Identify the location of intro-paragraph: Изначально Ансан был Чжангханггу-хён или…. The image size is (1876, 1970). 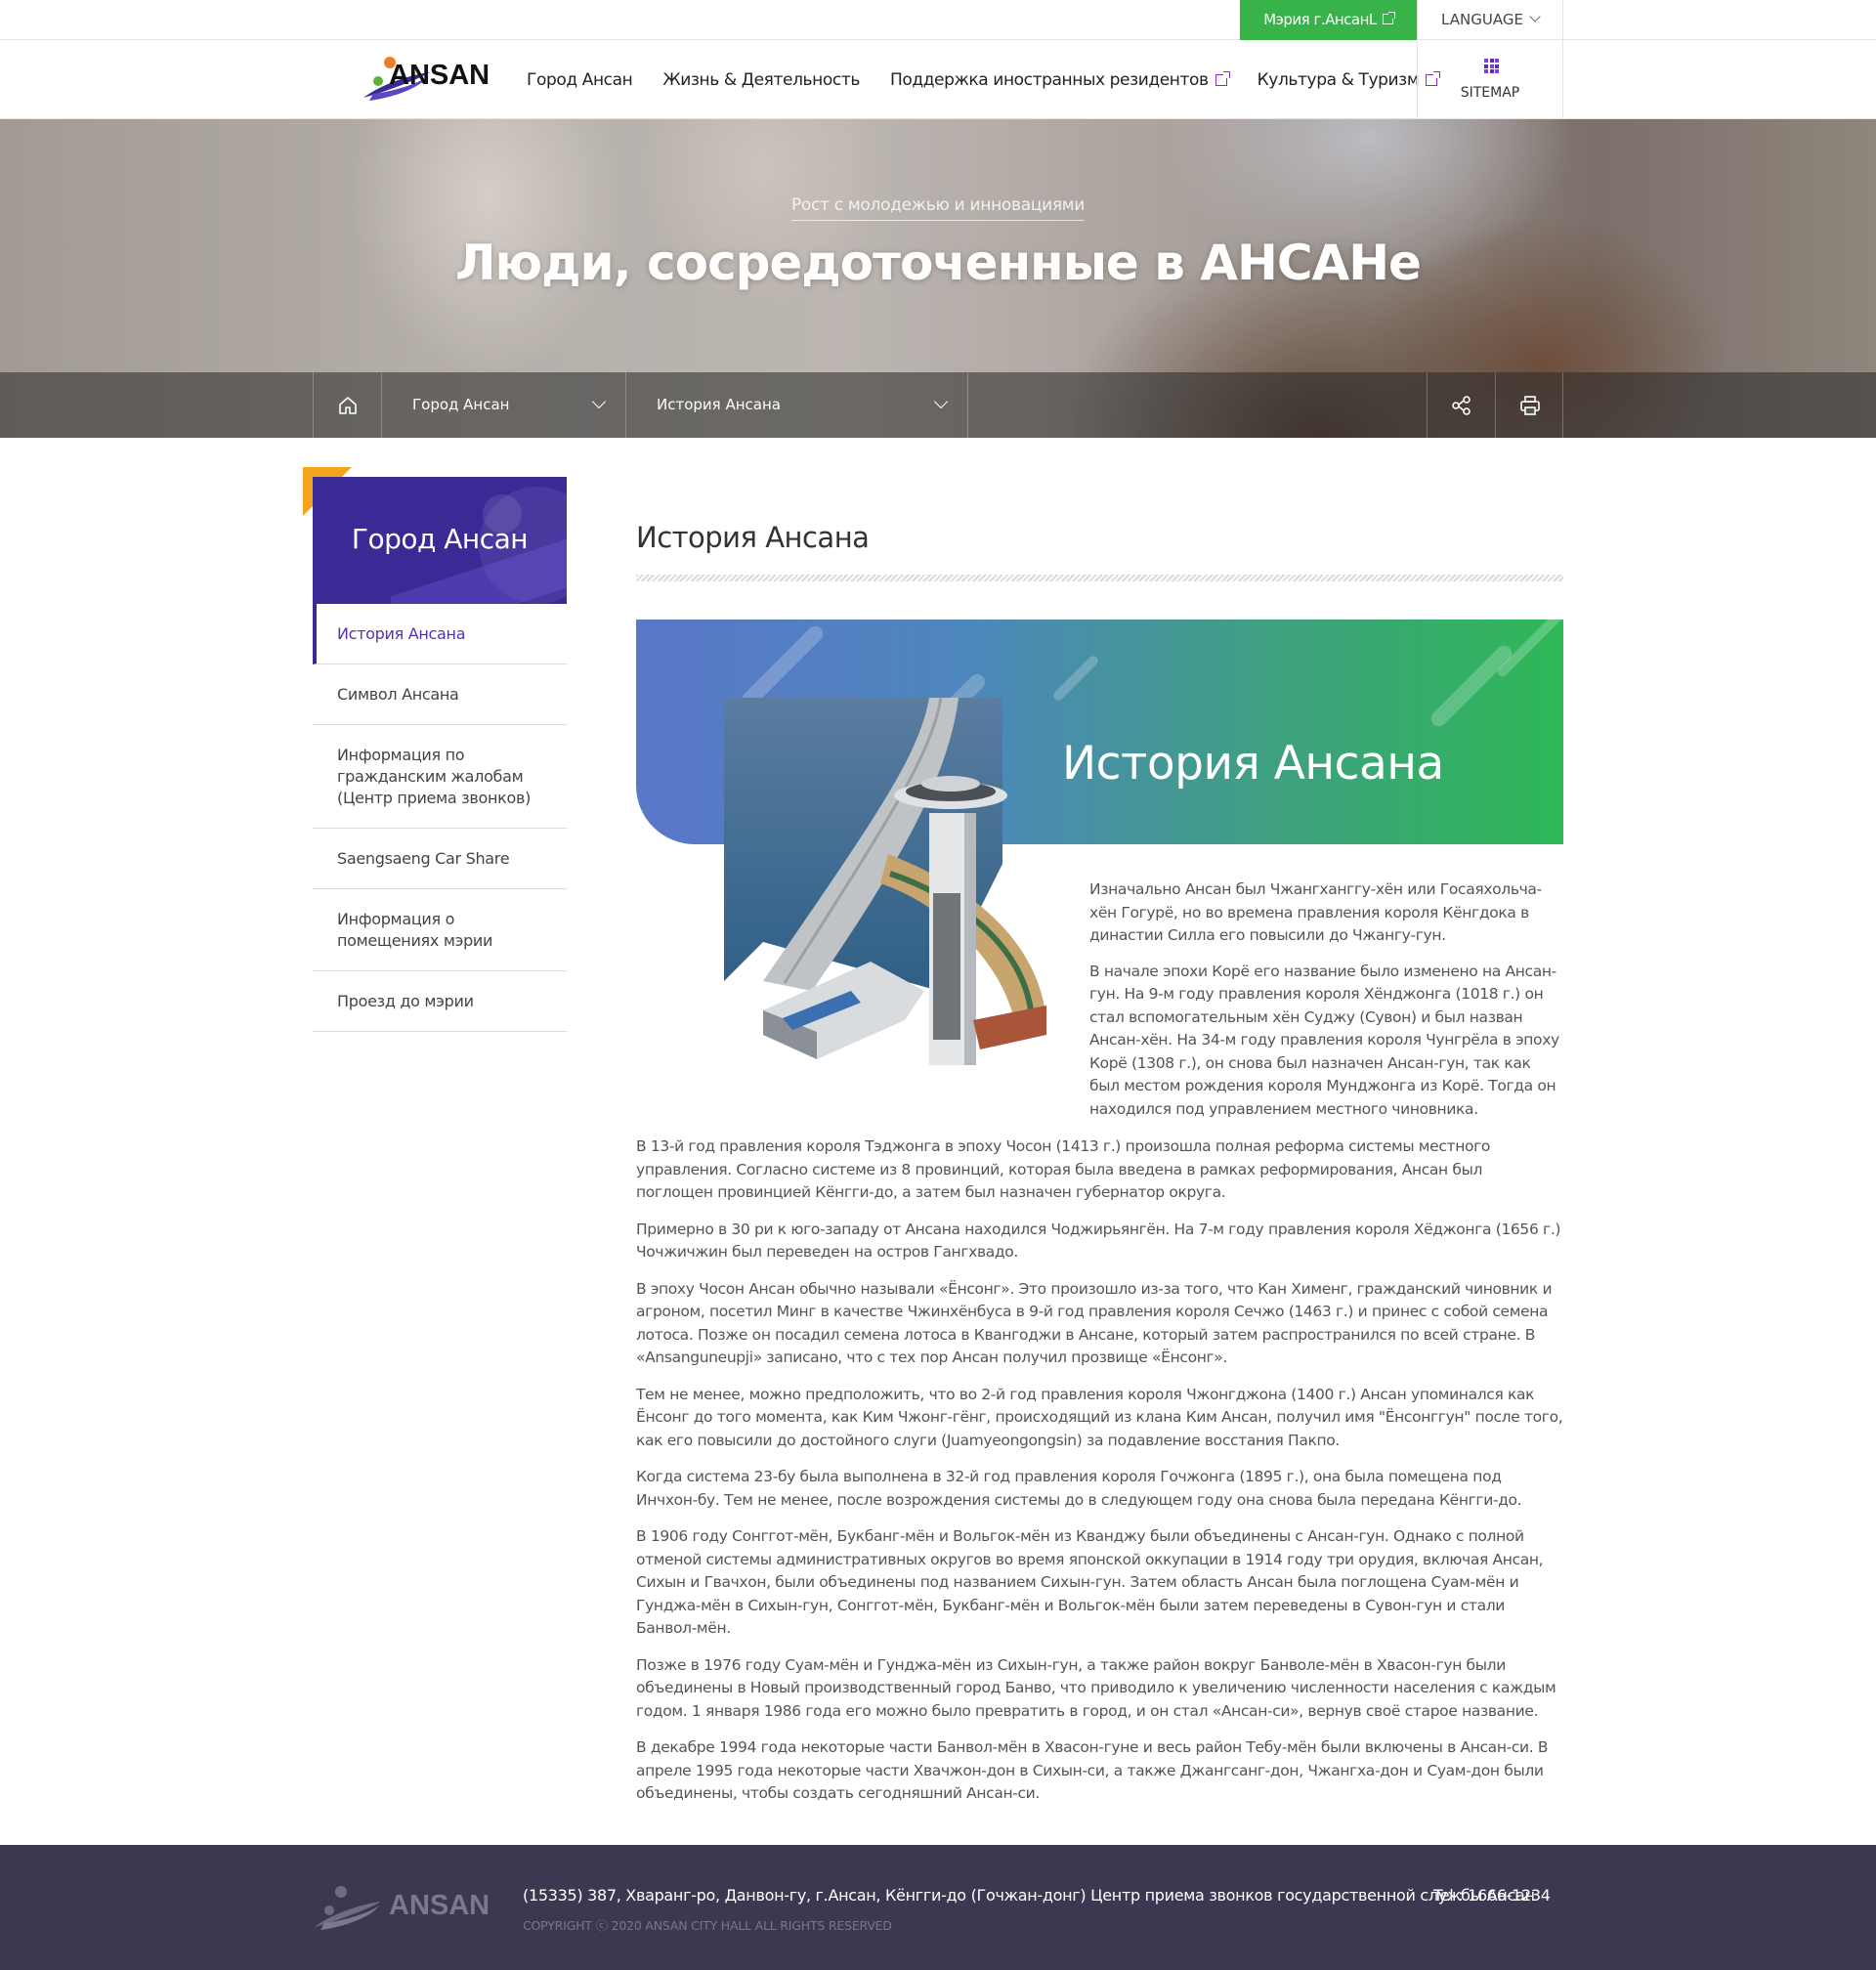
(1315, 912).